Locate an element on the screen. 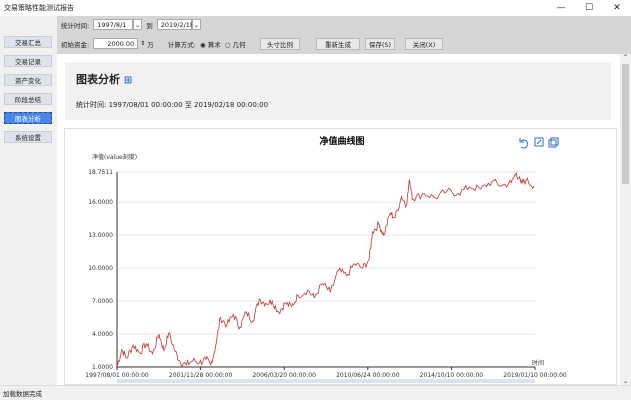 The height and width of the screenshot is (400, 631). nav-item-system-settings: 系统设置 is located at coordinates (28, 137).